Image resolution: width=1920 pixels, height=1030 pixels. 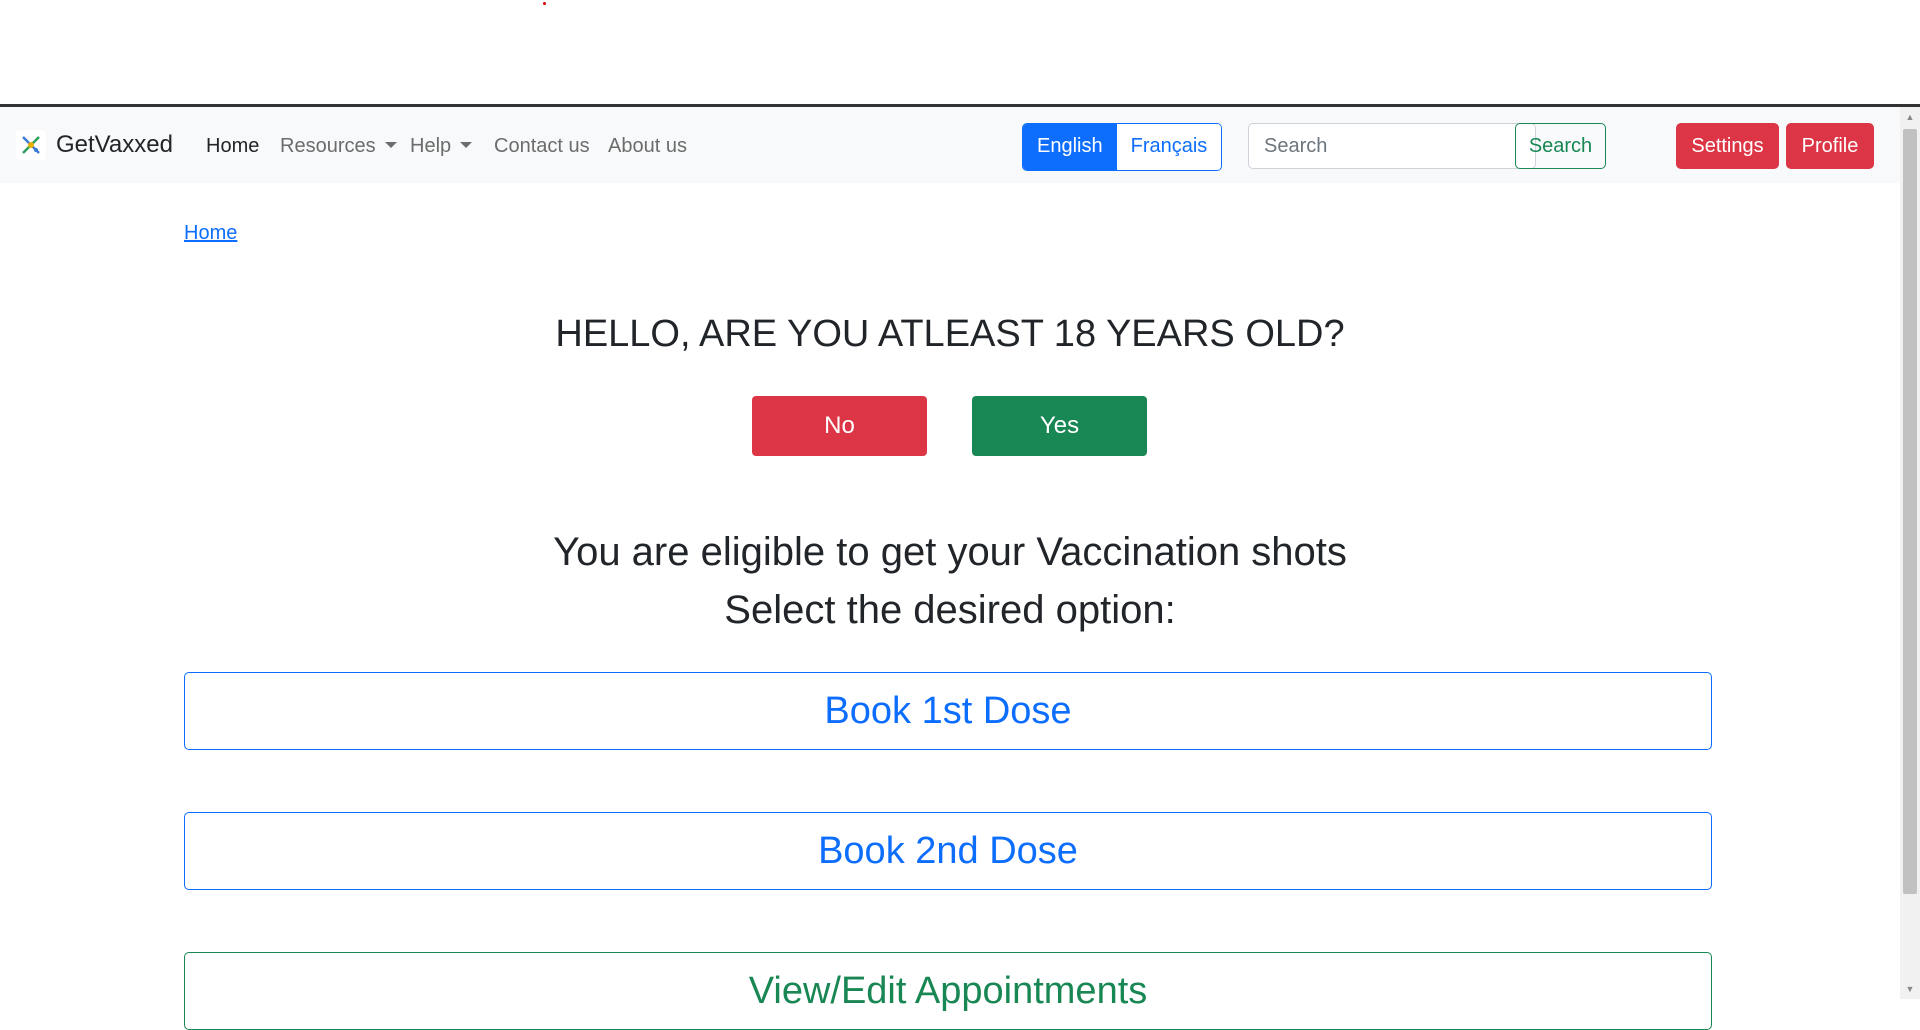 I want to click on age-question-heading: HELLO, ARE YOU ATLEAST 18 YEARS OLD?, so click(x=950, y=334).